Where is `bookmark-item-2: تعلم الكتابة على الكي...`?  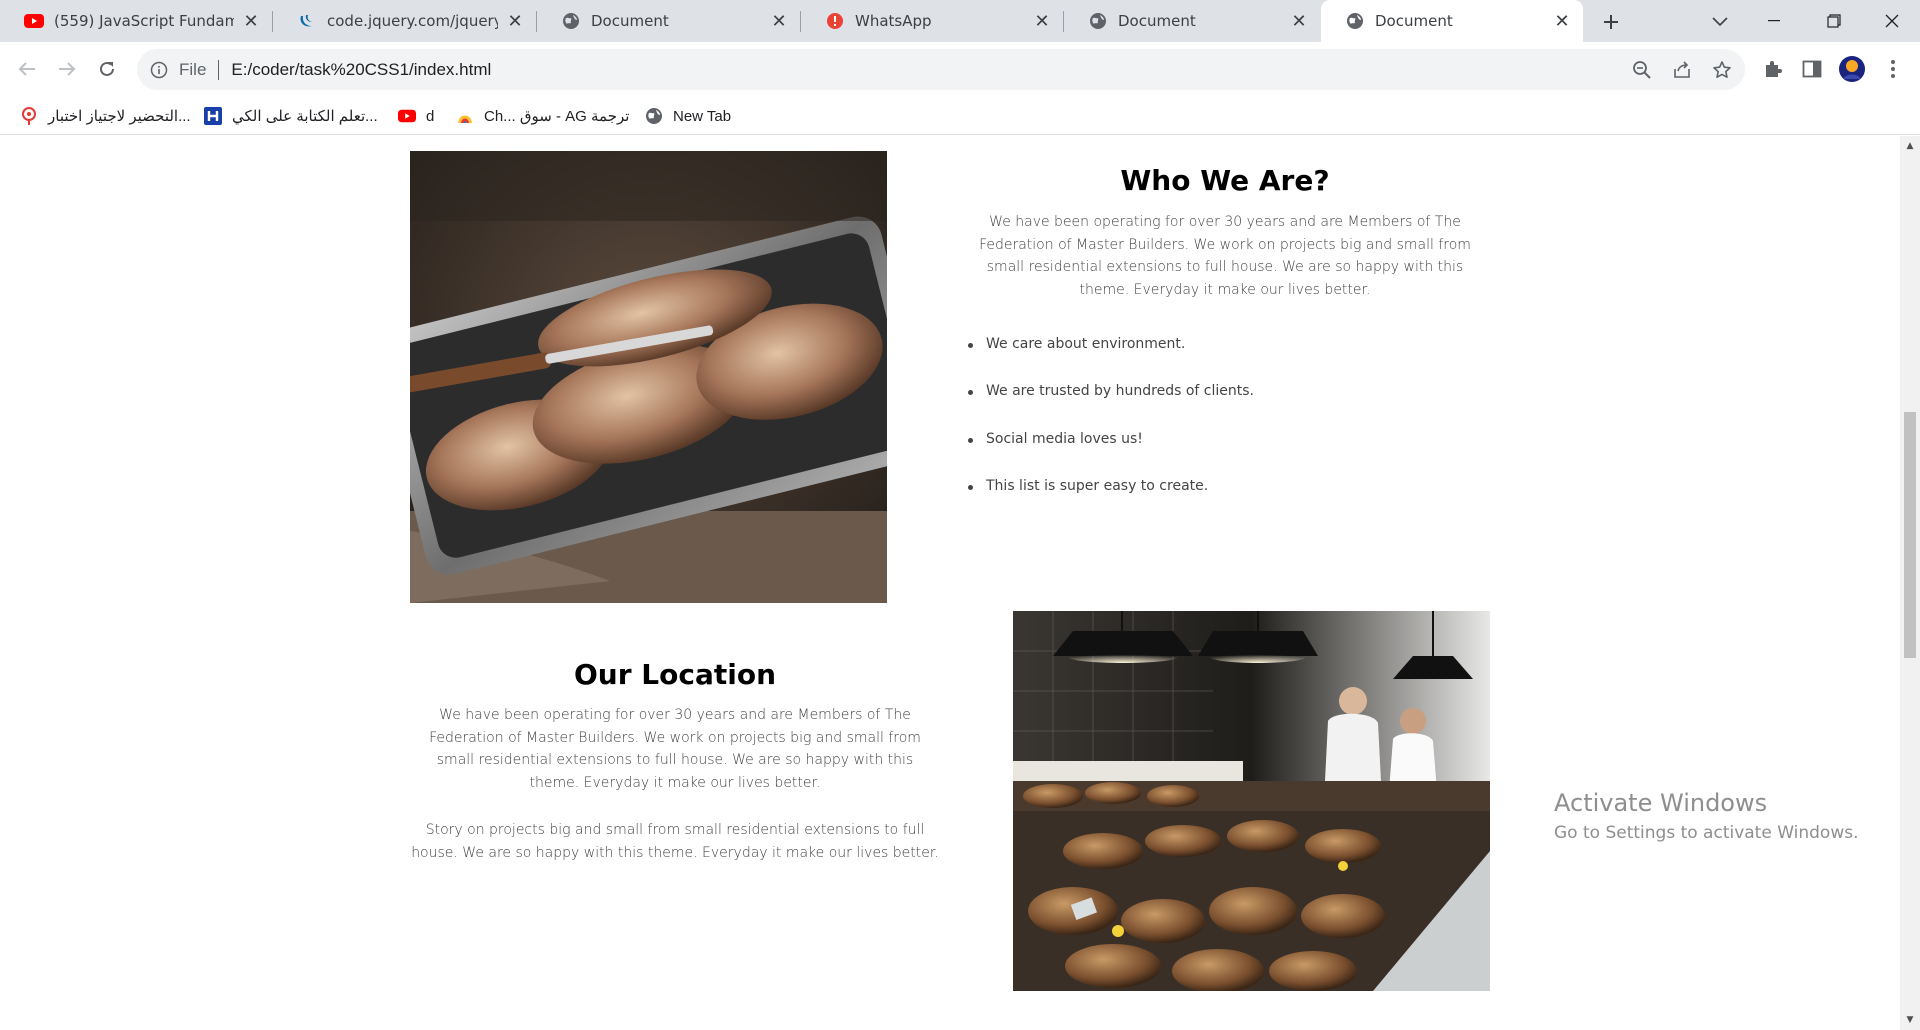
bookmark-item-2: تعلم الكتابة على الكي... is located at coordinates (291, 116).